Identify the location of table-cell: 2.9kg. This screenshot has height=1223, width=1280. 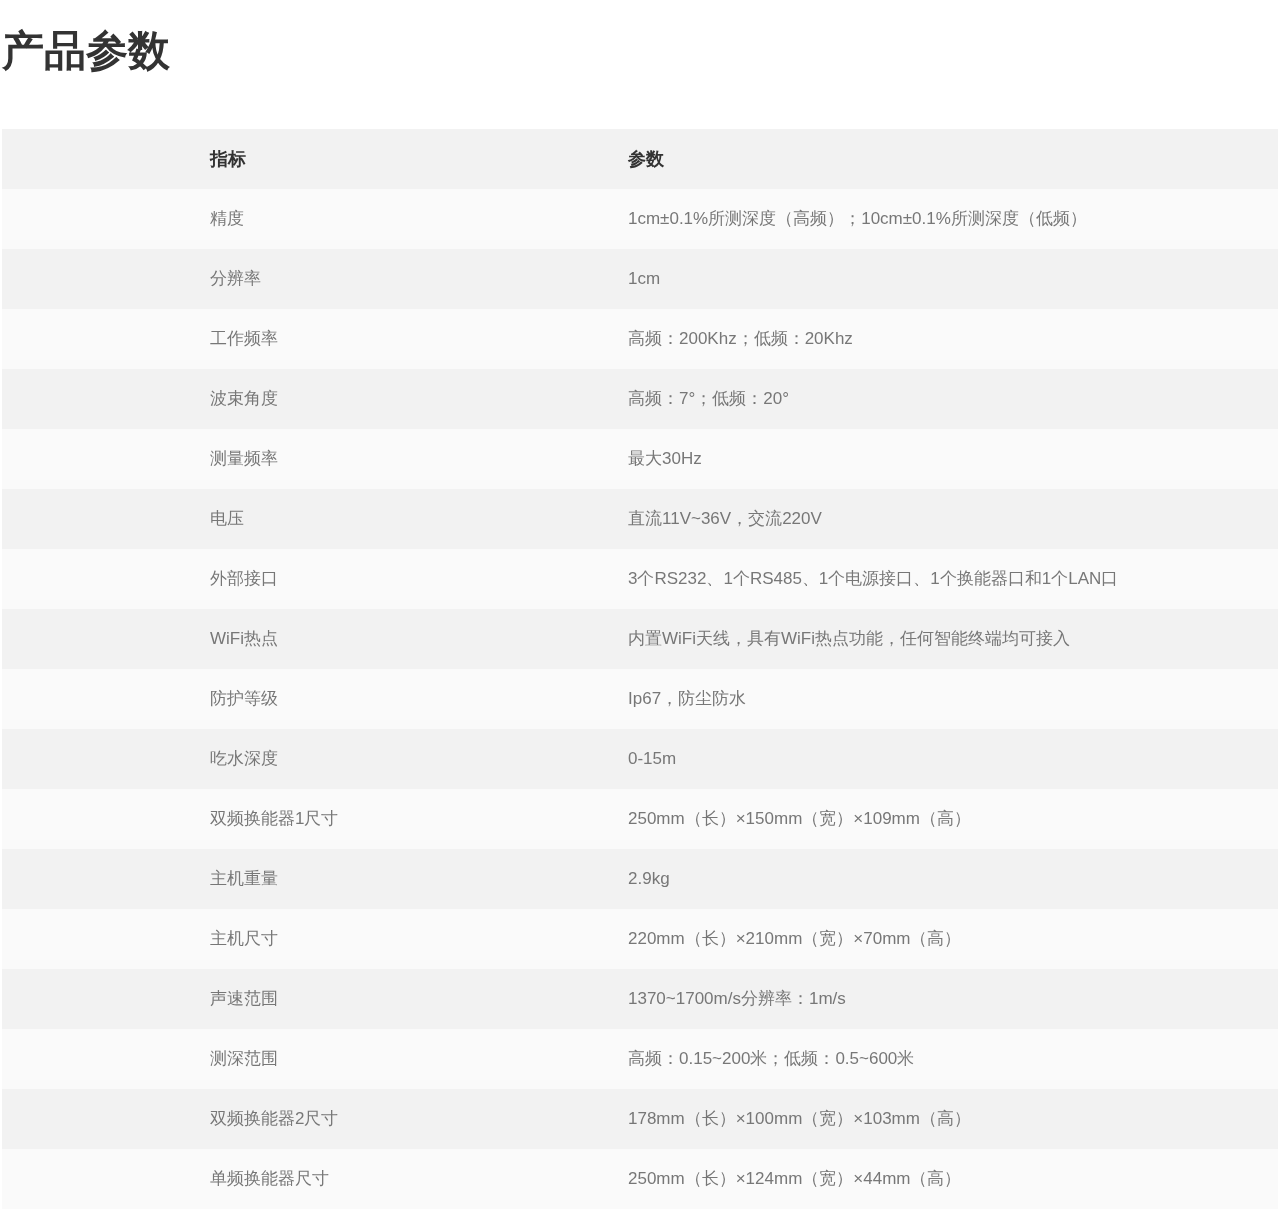
(649, 879).